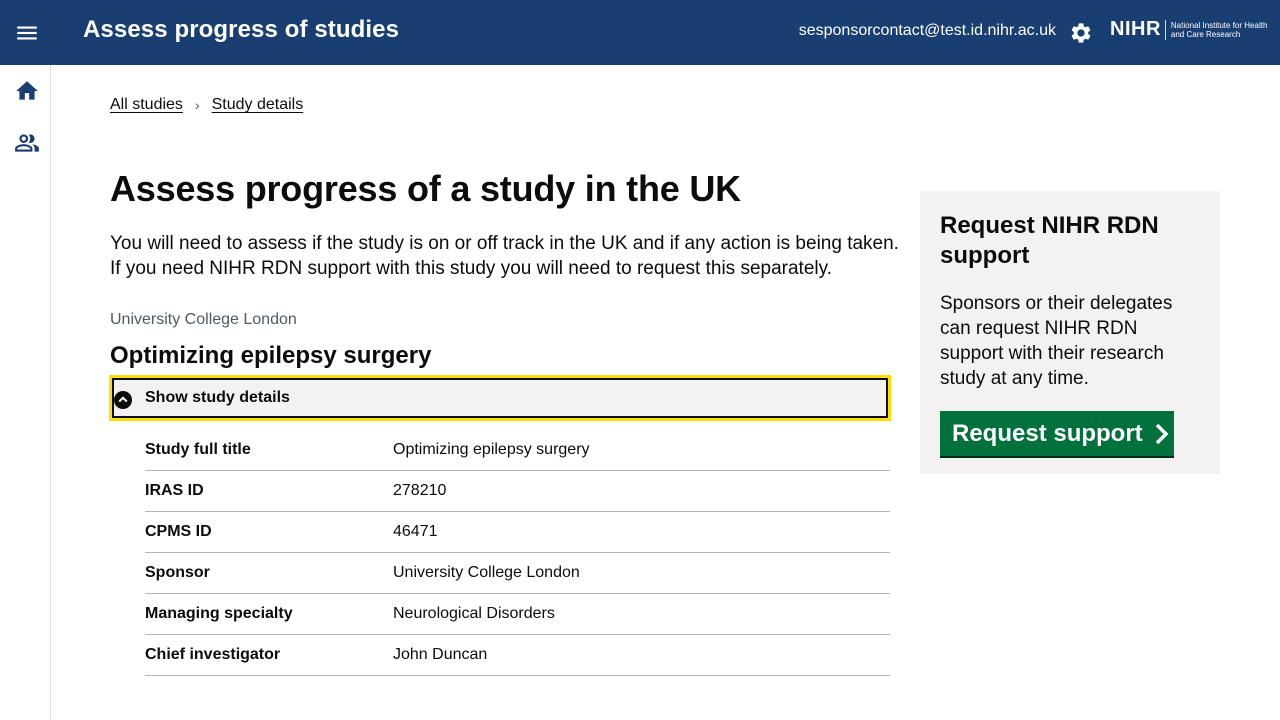 The image size is (1280, 720). I want to click on summary-row: CPMS ID 46471, so click(517, 532).